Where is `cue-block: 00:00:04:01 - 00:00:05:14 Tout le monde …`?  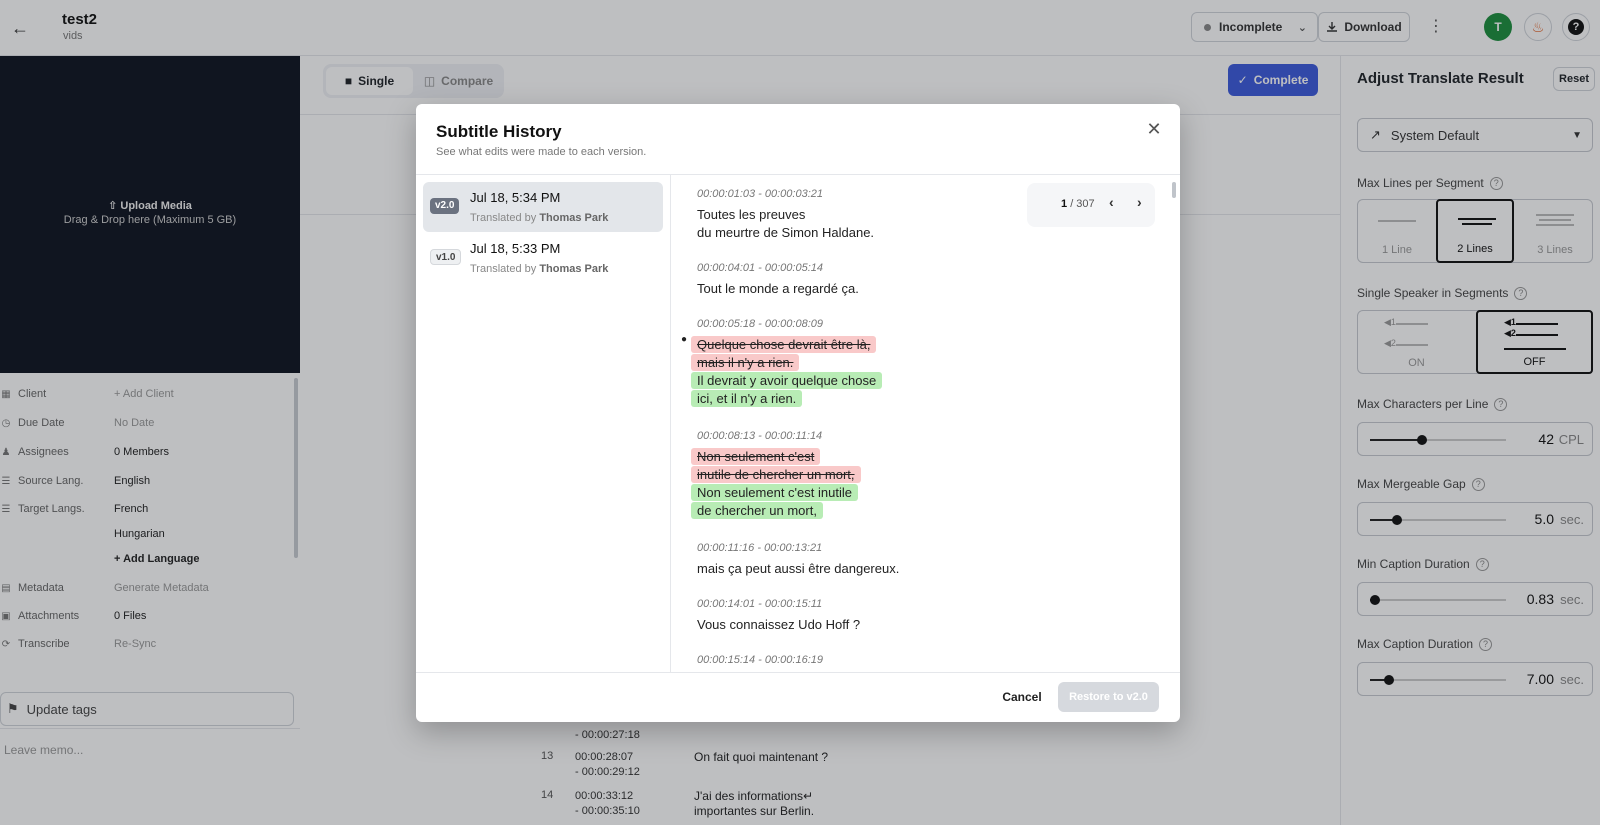
cue-block: 00:00:04:01 - 00:00:05:14 Tout le monde … is located at coordinates (778, 279).